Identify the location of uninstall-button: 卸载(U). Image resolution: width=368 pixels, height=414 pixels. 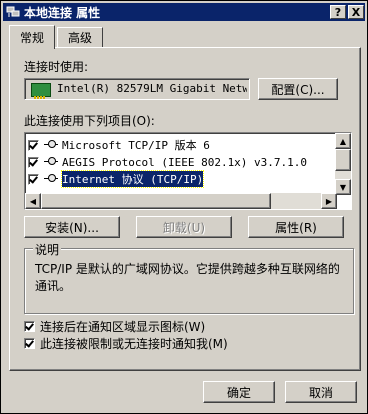
(184, 227).